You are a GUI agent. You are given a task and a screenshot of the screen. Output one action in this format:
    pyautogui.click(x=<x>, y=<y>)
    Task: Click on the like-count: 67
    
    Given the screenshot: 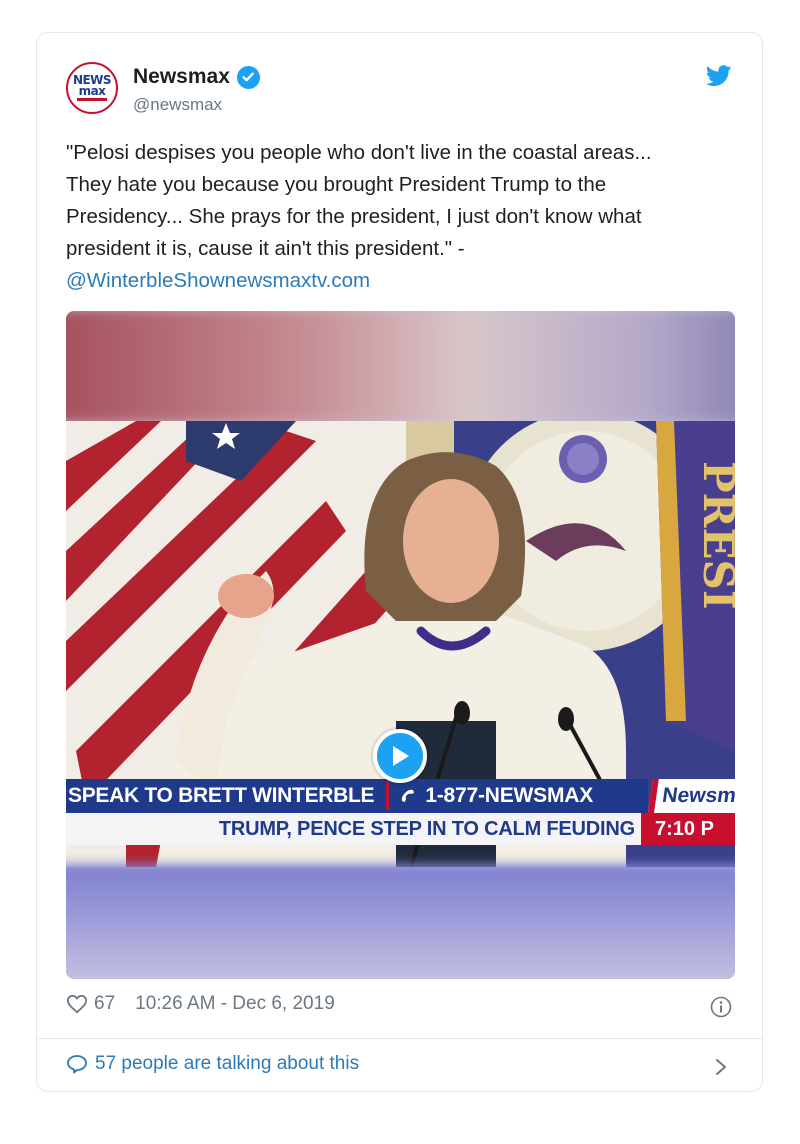 What is the action you would take?
    pyautogui.click(x=104, y=1004)
    